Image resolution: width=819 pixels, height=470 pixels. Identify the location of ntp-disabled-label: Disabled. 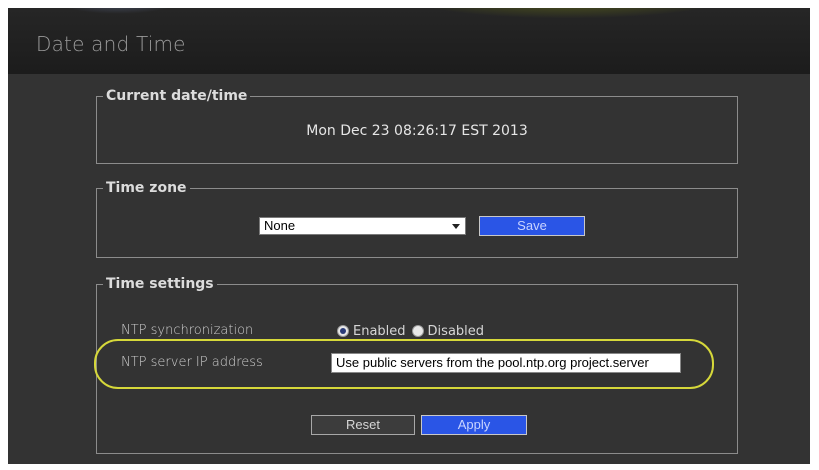
(456, 331).